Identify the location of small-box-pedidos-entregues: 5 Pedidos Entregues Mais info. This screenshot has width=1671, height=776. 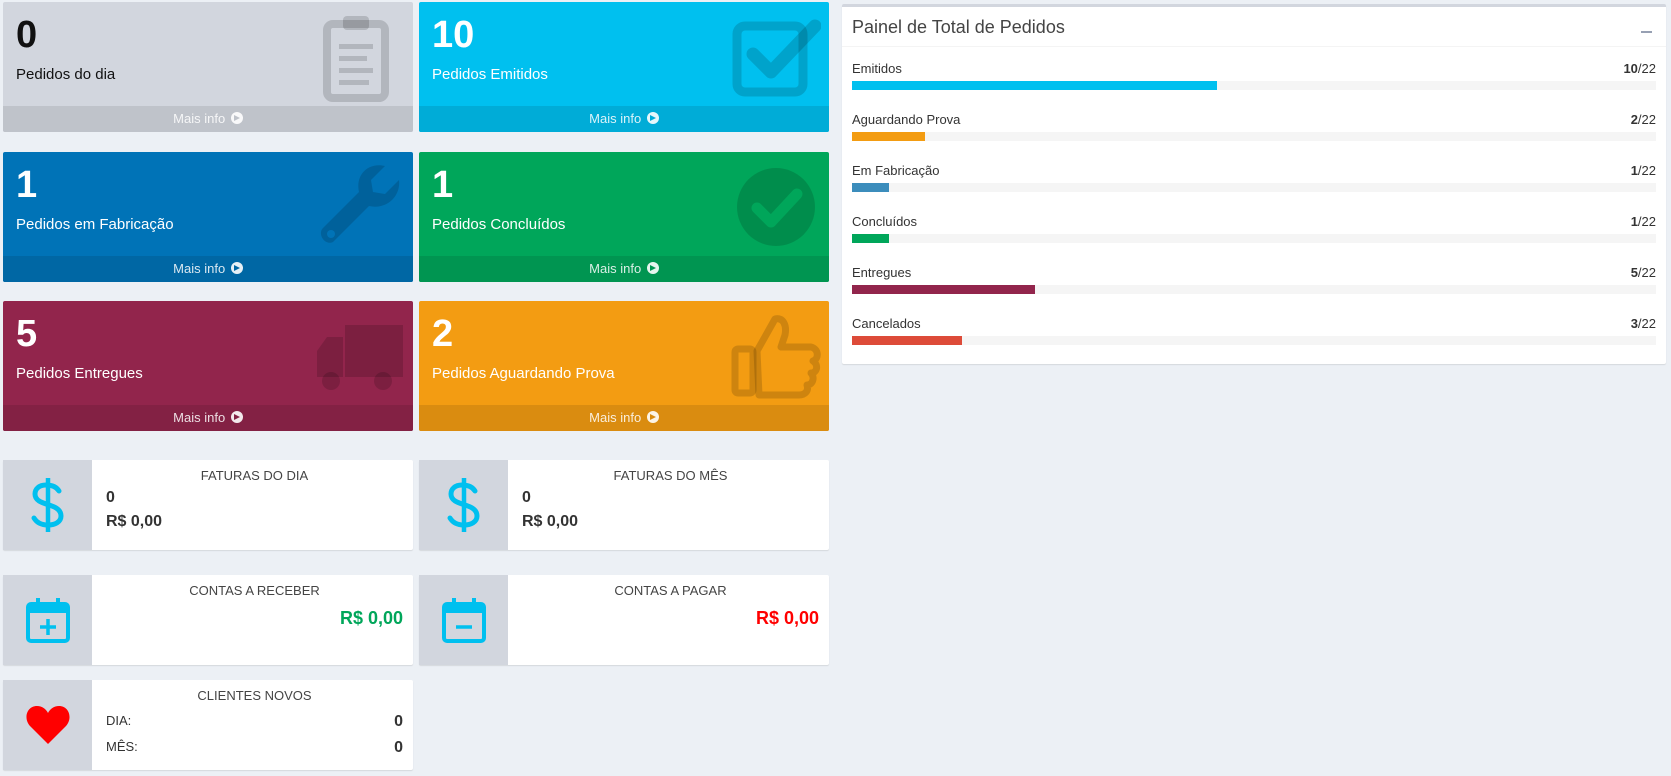
(208, 366).